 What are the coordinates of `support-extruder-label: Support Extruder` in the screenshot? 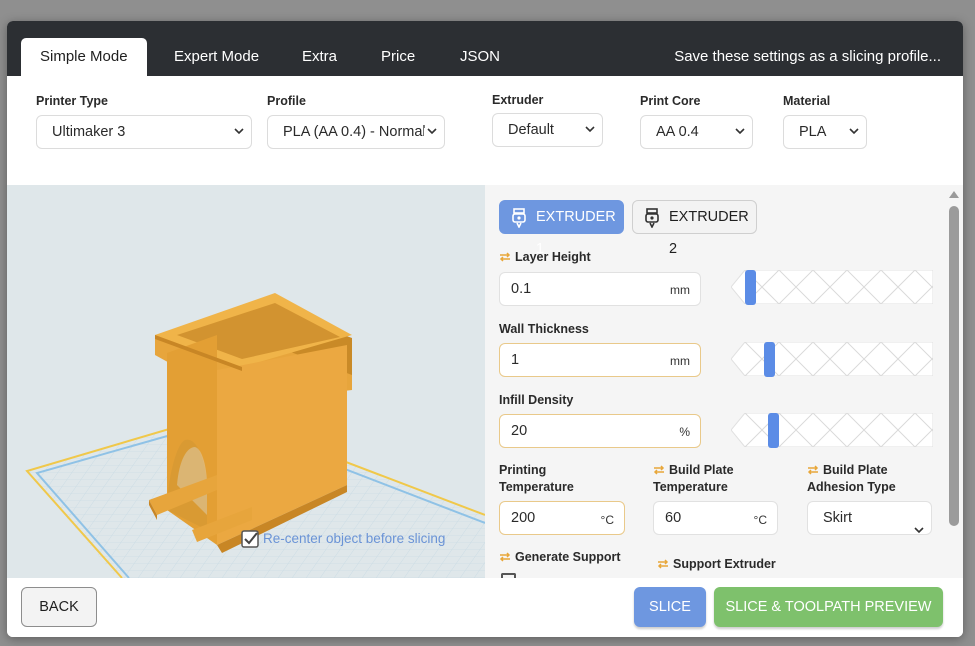 It's located at (716, 564).